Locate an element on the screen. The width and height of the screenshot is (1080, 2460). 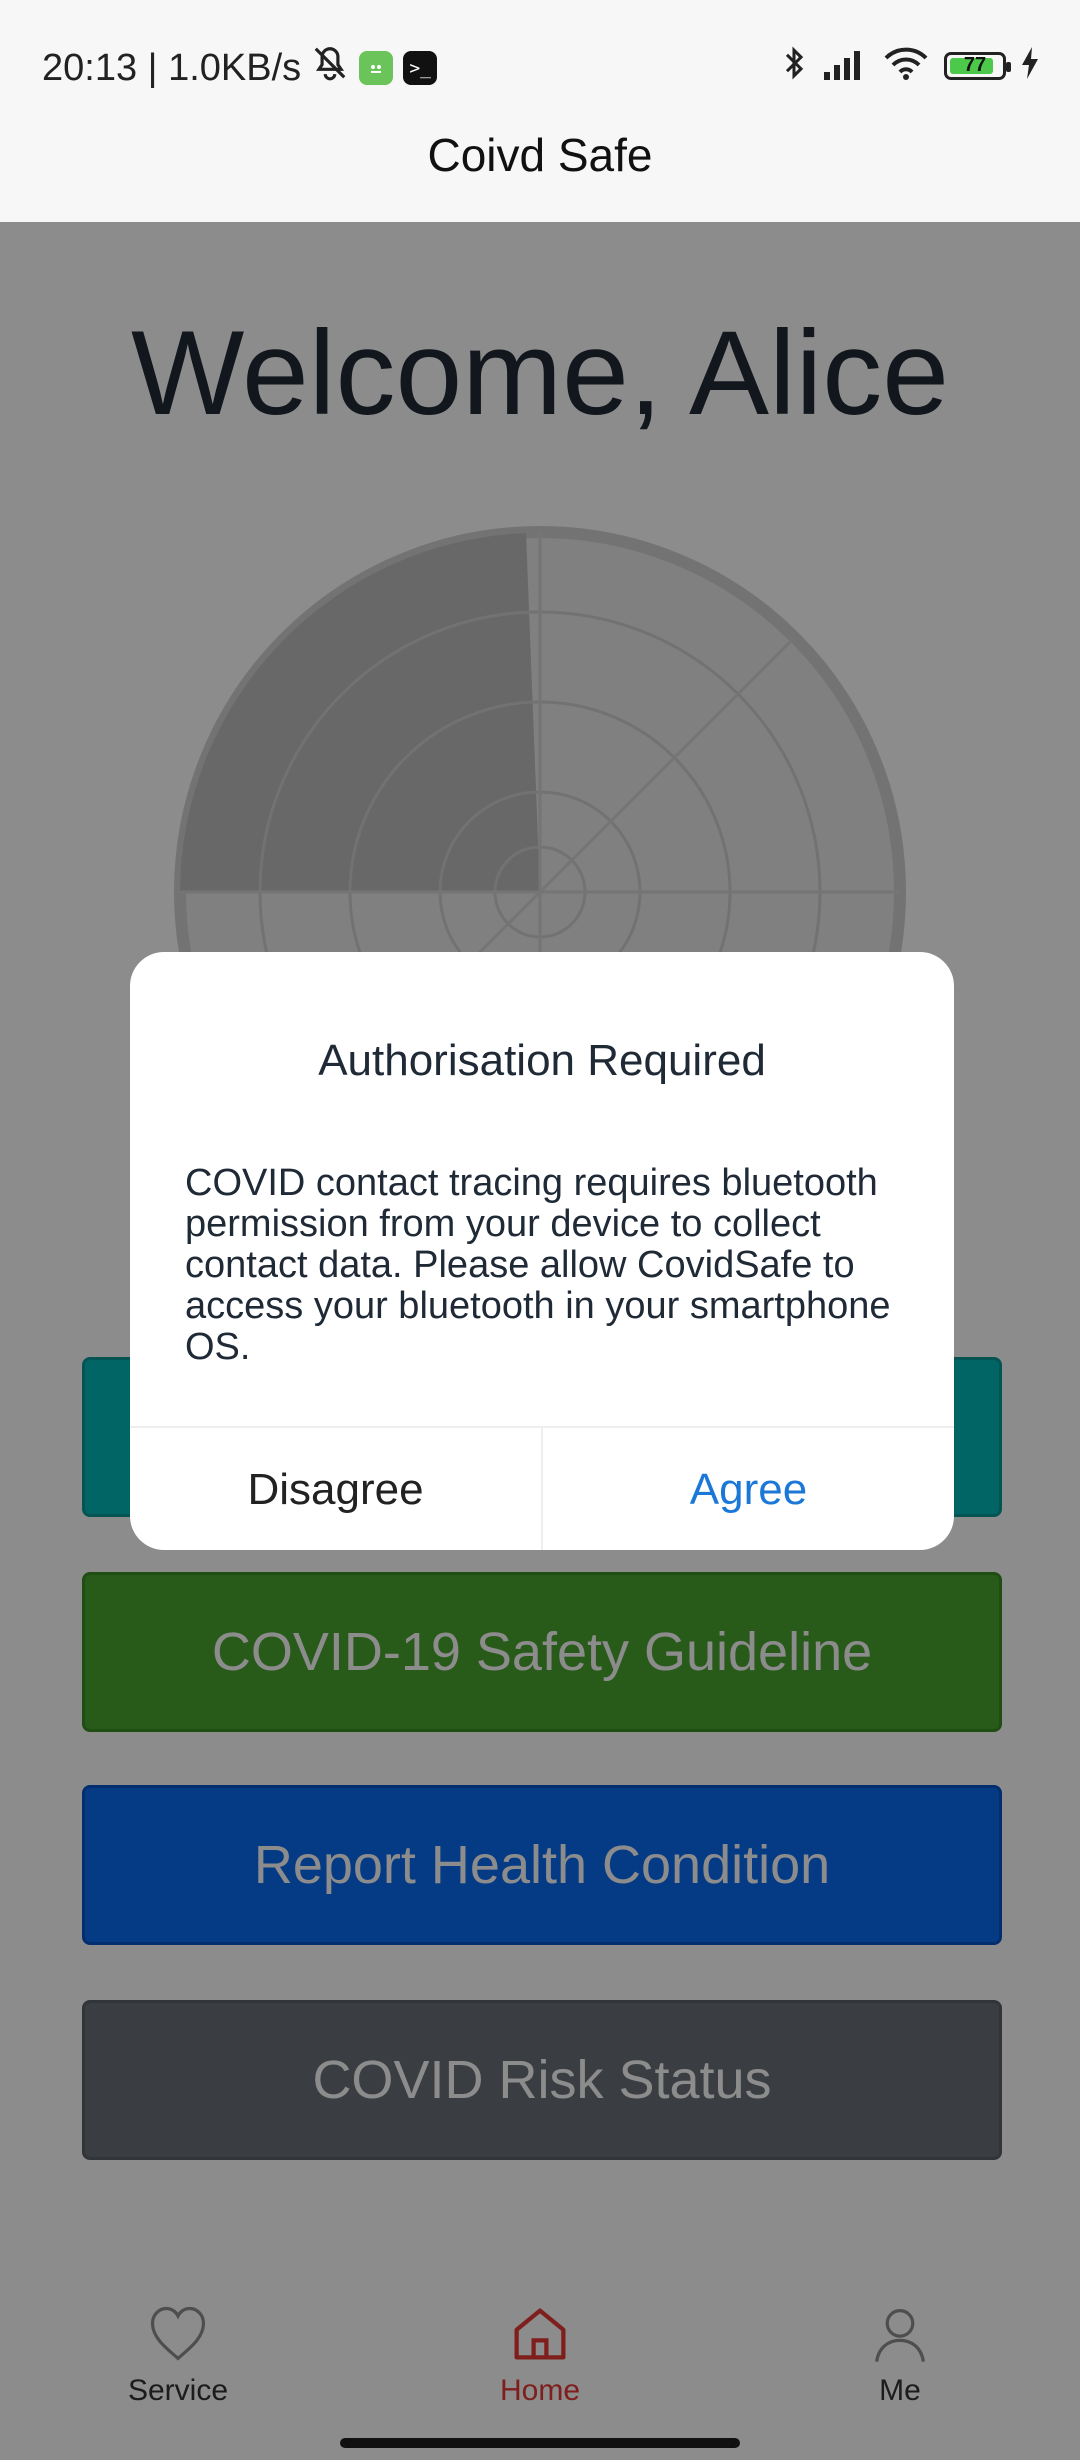
time-and-speed: 20:13 | 1.0KB/s is located at coordinates (172, 67).